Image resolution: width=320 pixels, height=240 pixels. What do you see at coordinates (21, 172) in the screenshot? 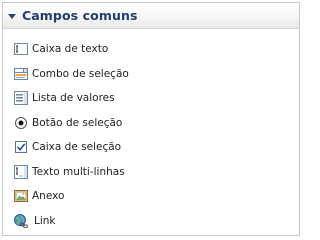
I see `multiline-text-icon` at bounding box center [21, 172].